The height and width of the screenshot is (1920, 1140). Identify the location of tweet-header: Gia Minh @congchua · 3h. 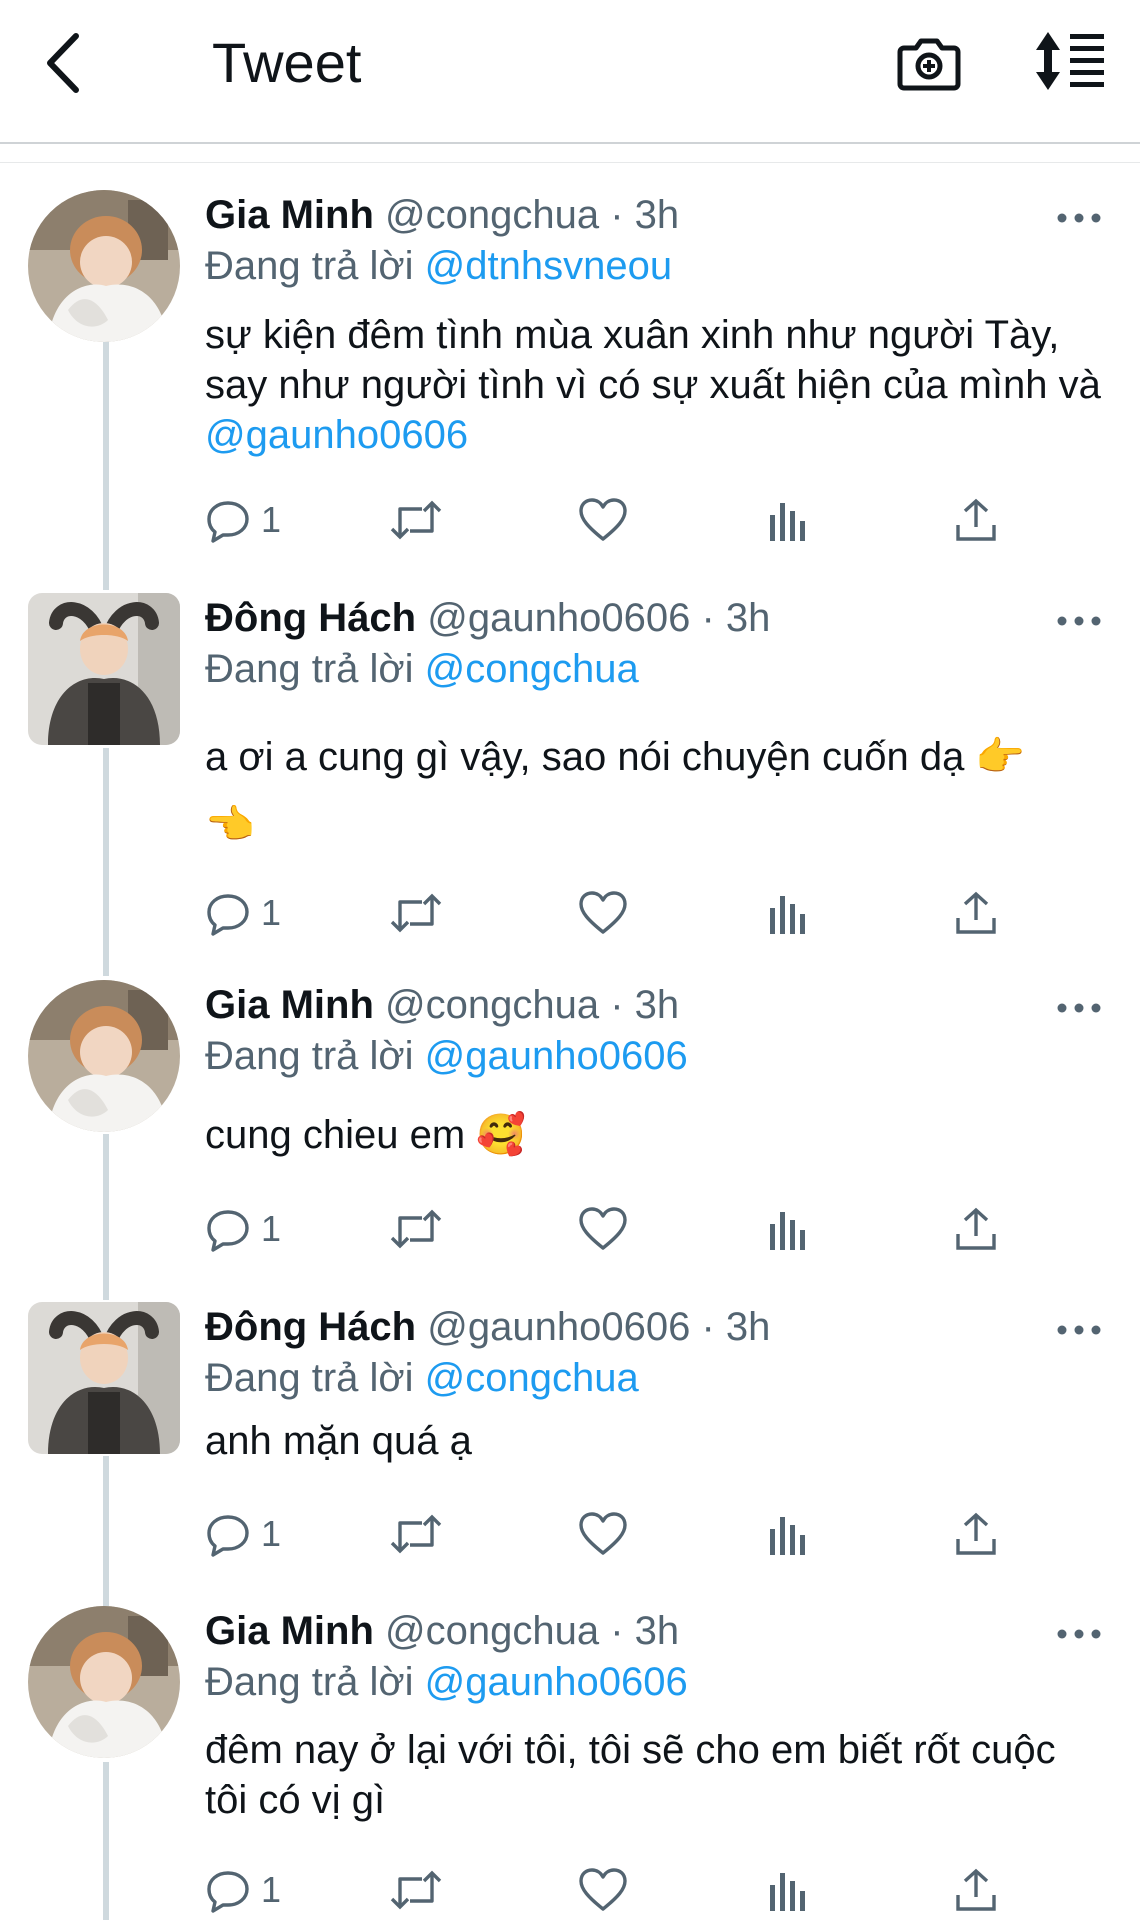
(442, 1005).